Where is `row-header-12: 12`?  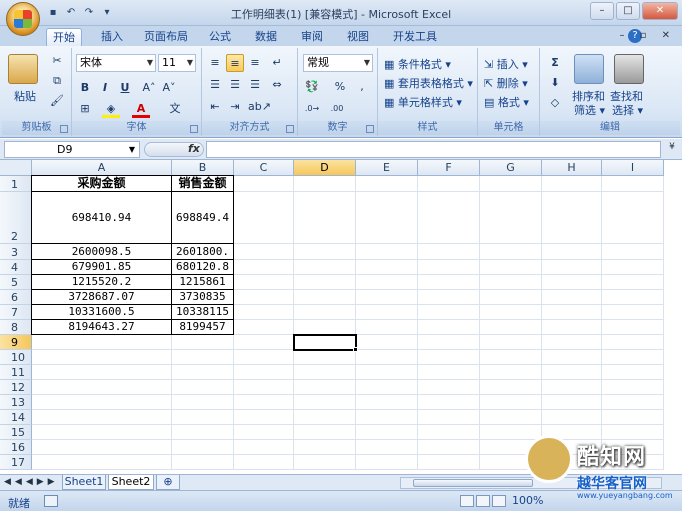 row-header-12: 12 is located at coordinates (16, 387).